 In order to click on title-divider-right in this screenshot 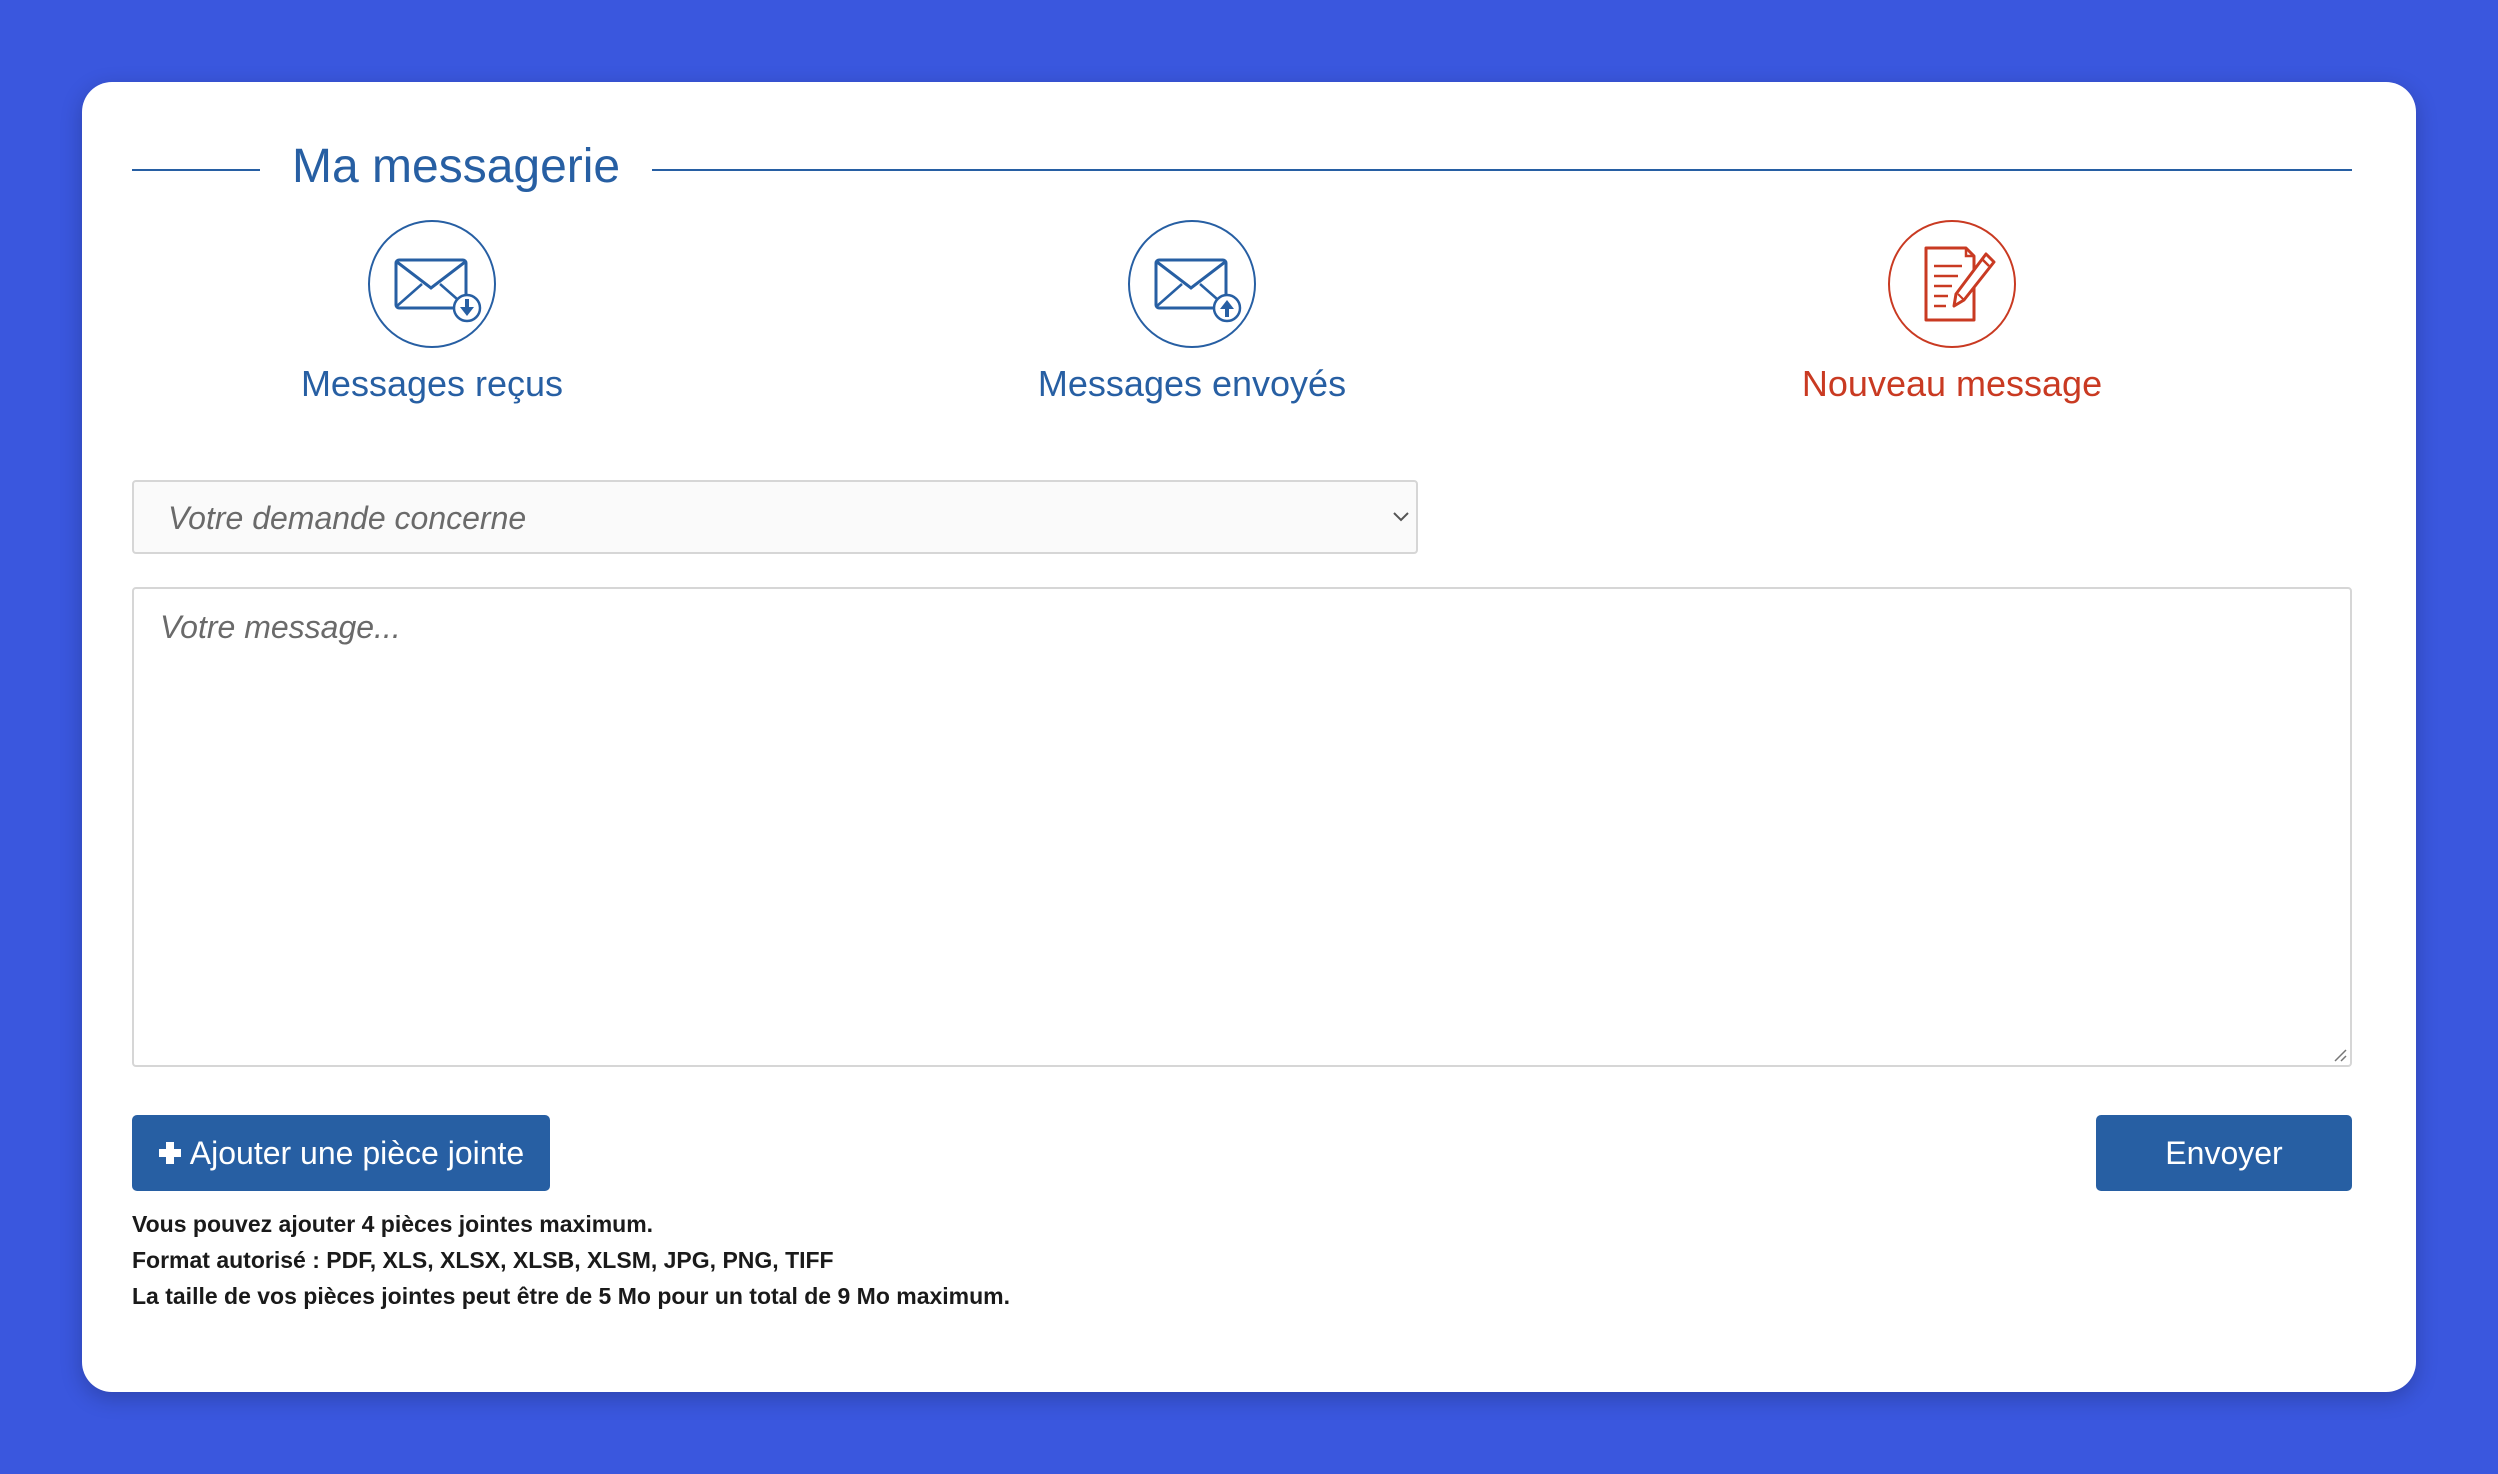, I will do `click(1502, 170)`.